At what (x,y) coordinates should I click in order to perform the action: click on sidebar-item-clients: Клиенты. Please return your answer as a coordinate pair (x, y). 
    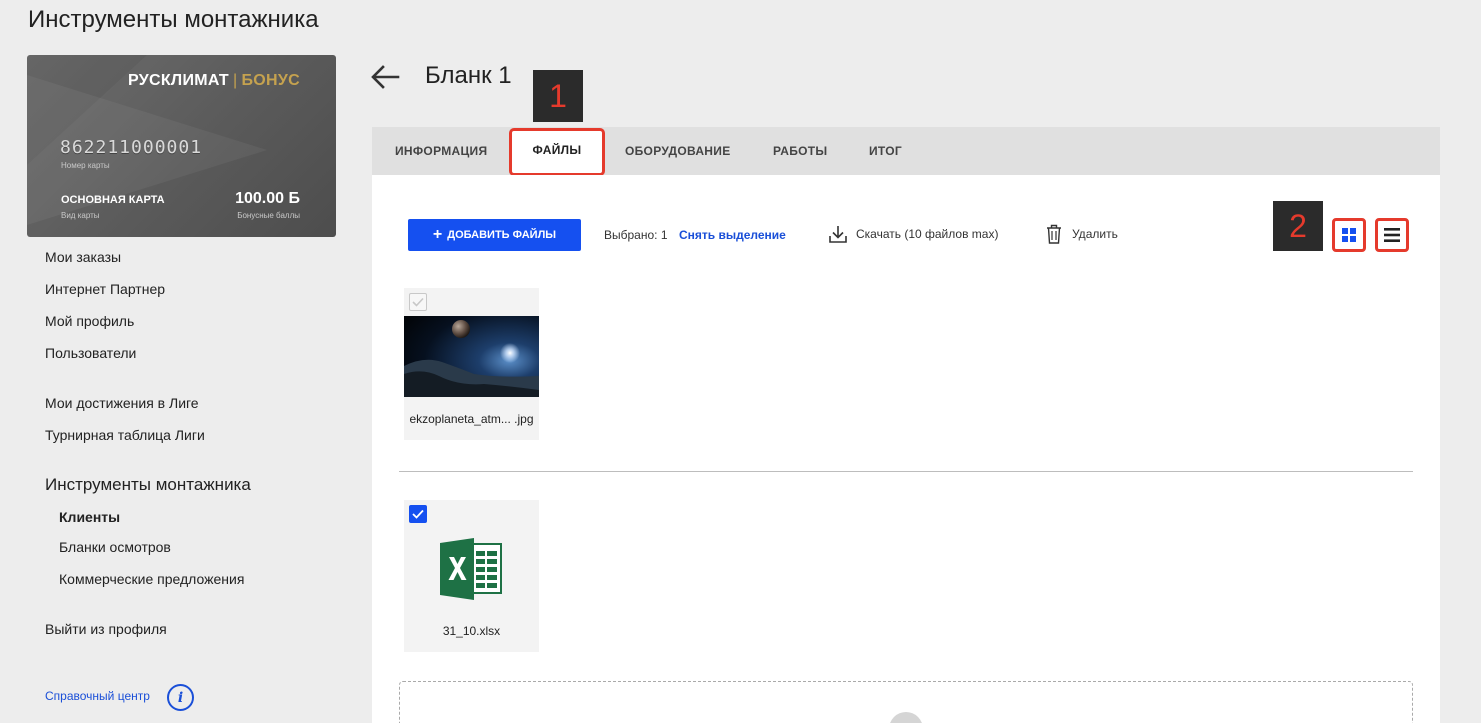
    Looking at the image, I should click on (89, 517).